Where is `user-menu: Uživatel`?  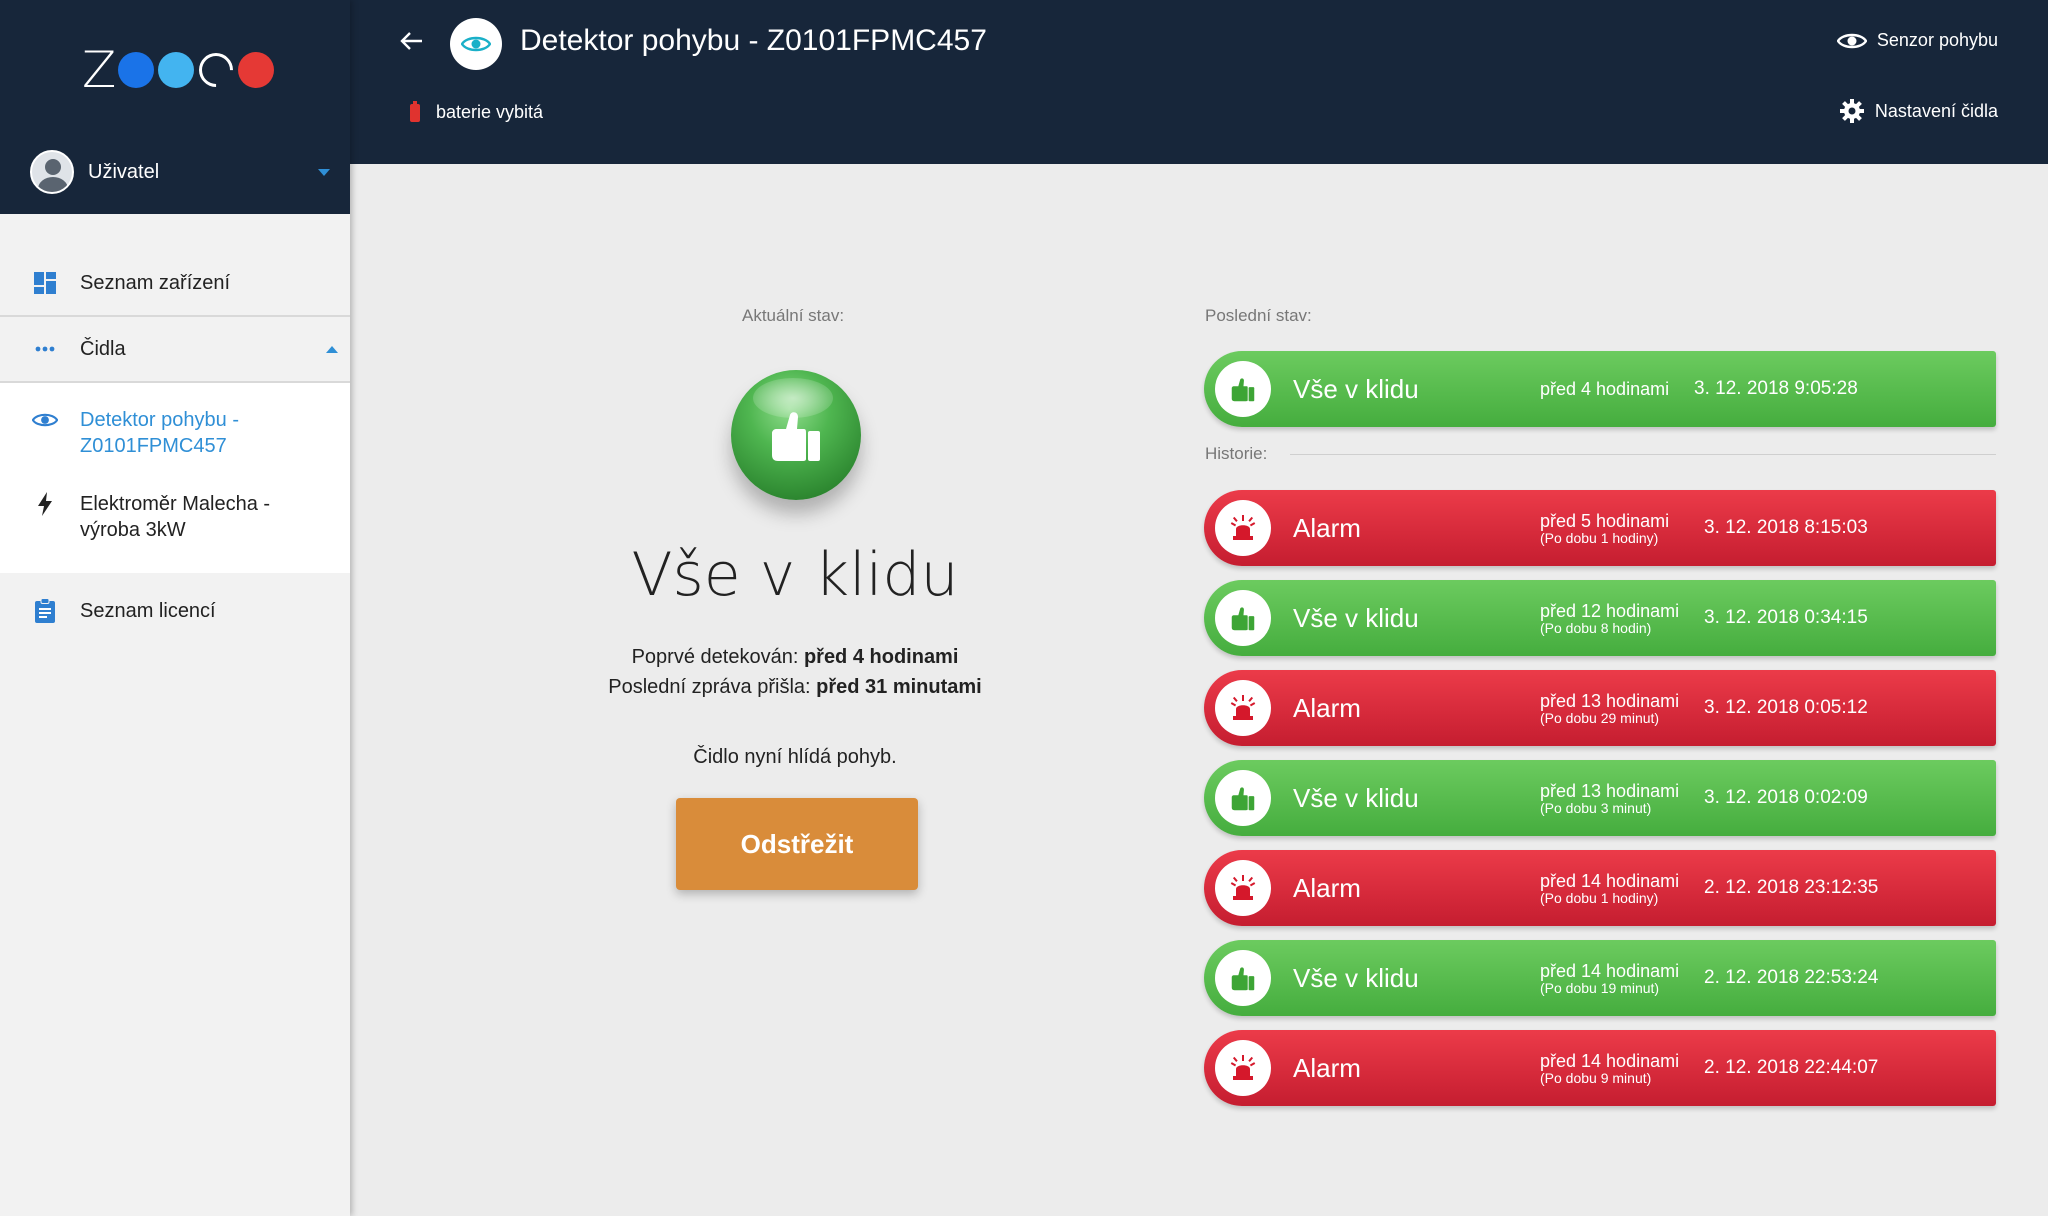
user-menu: Uživatel is located at coordinates (185, 172).